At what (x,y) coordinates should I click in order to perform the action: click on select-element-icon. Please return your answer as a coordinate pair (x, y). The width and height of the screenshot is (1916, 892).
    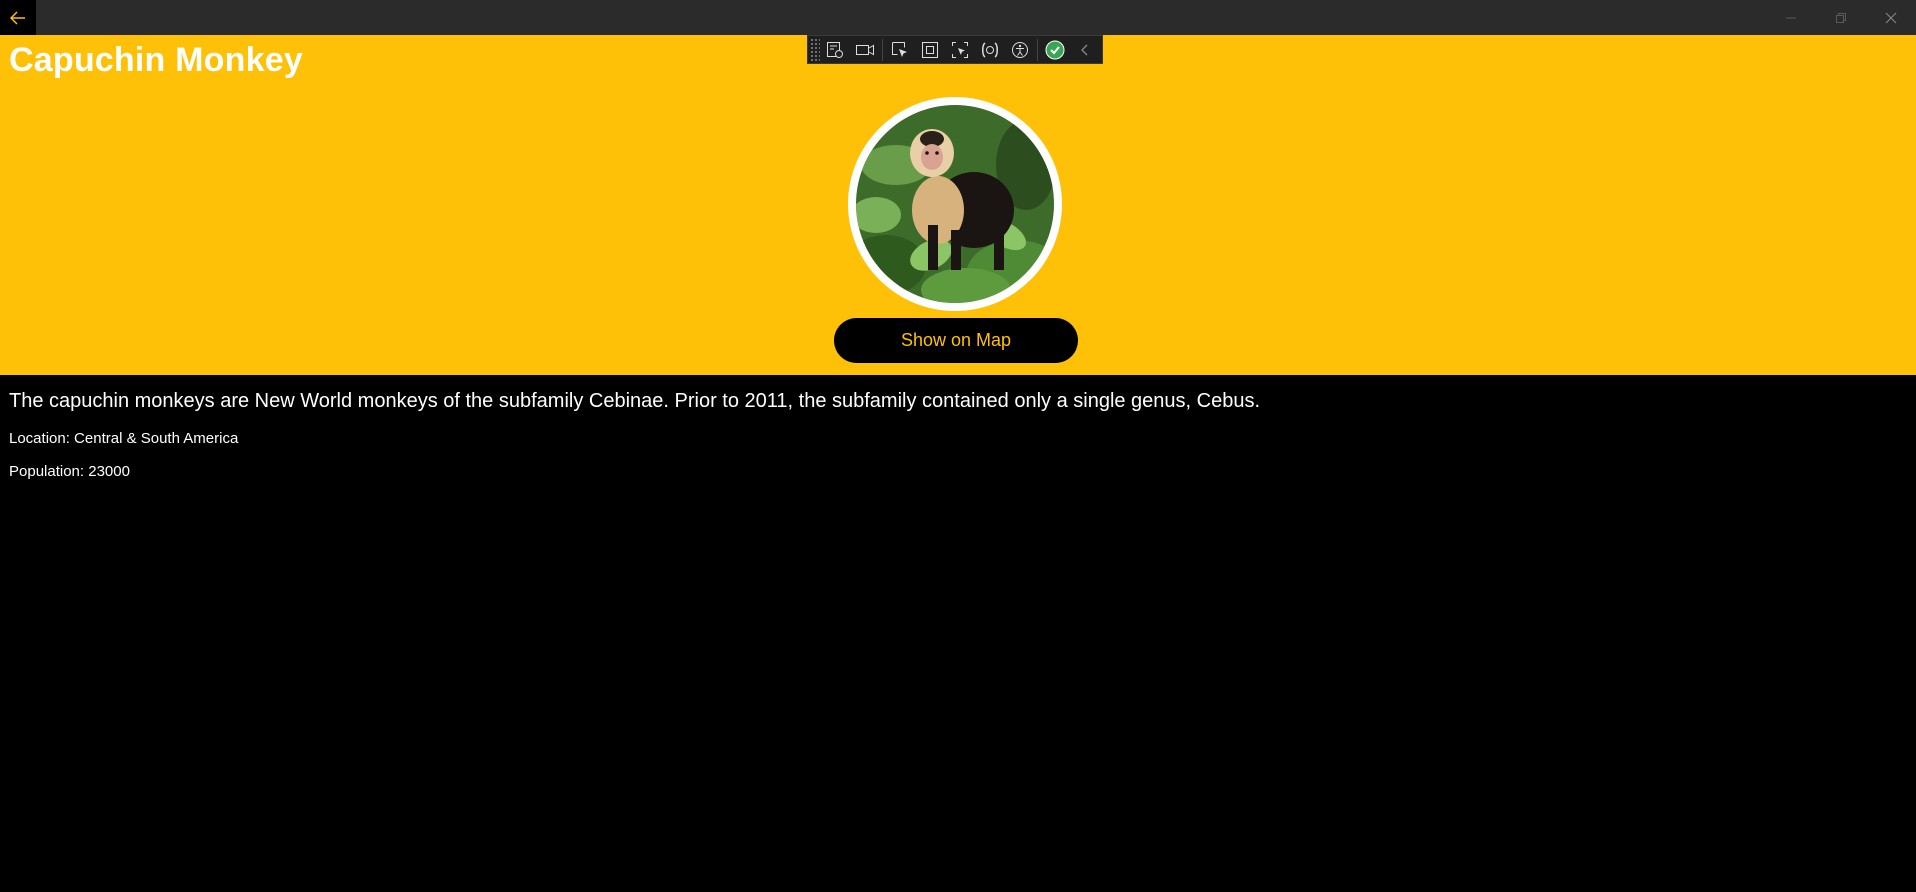
    Looking at the image, I should click on (899, 49).